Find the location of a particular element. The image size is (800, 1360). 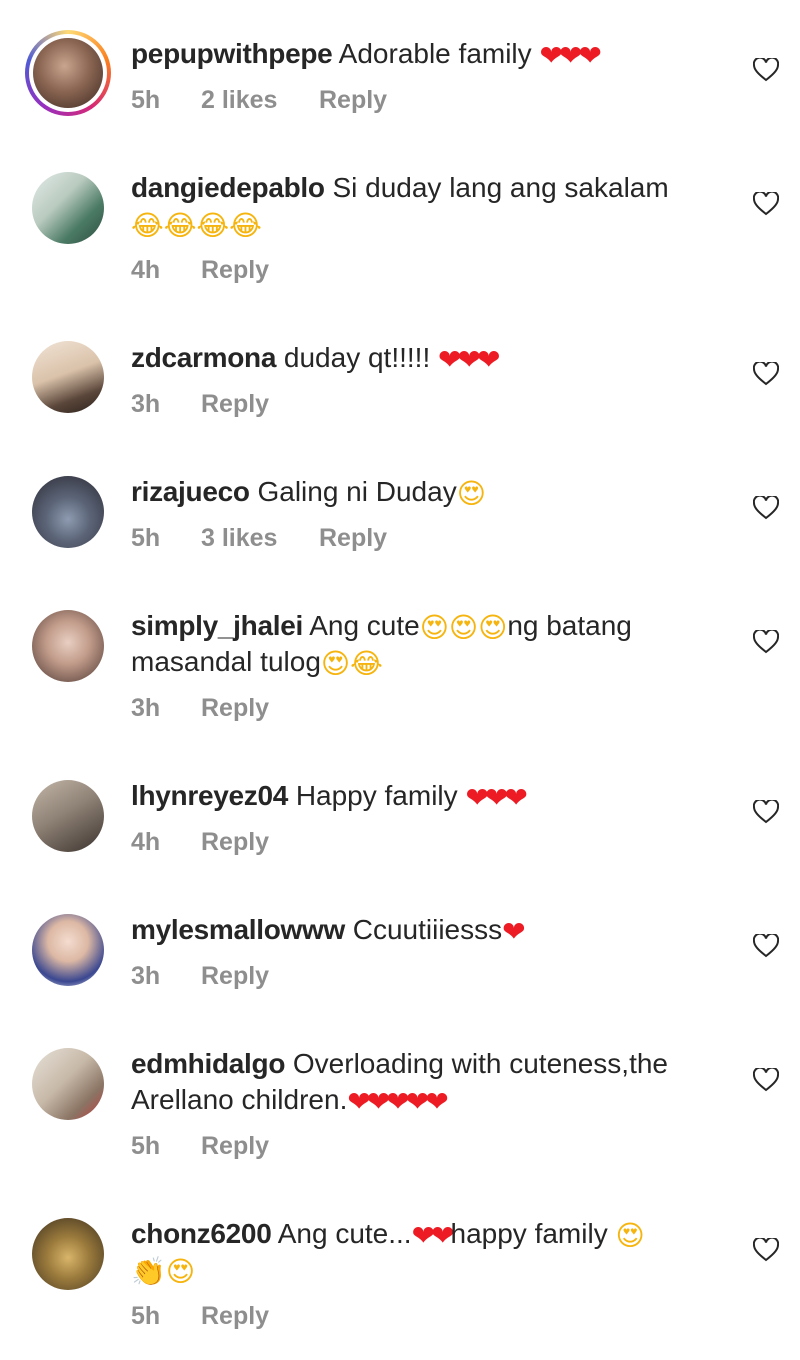

comment-username: mylesmallowww is located at coordinates (238, 929).